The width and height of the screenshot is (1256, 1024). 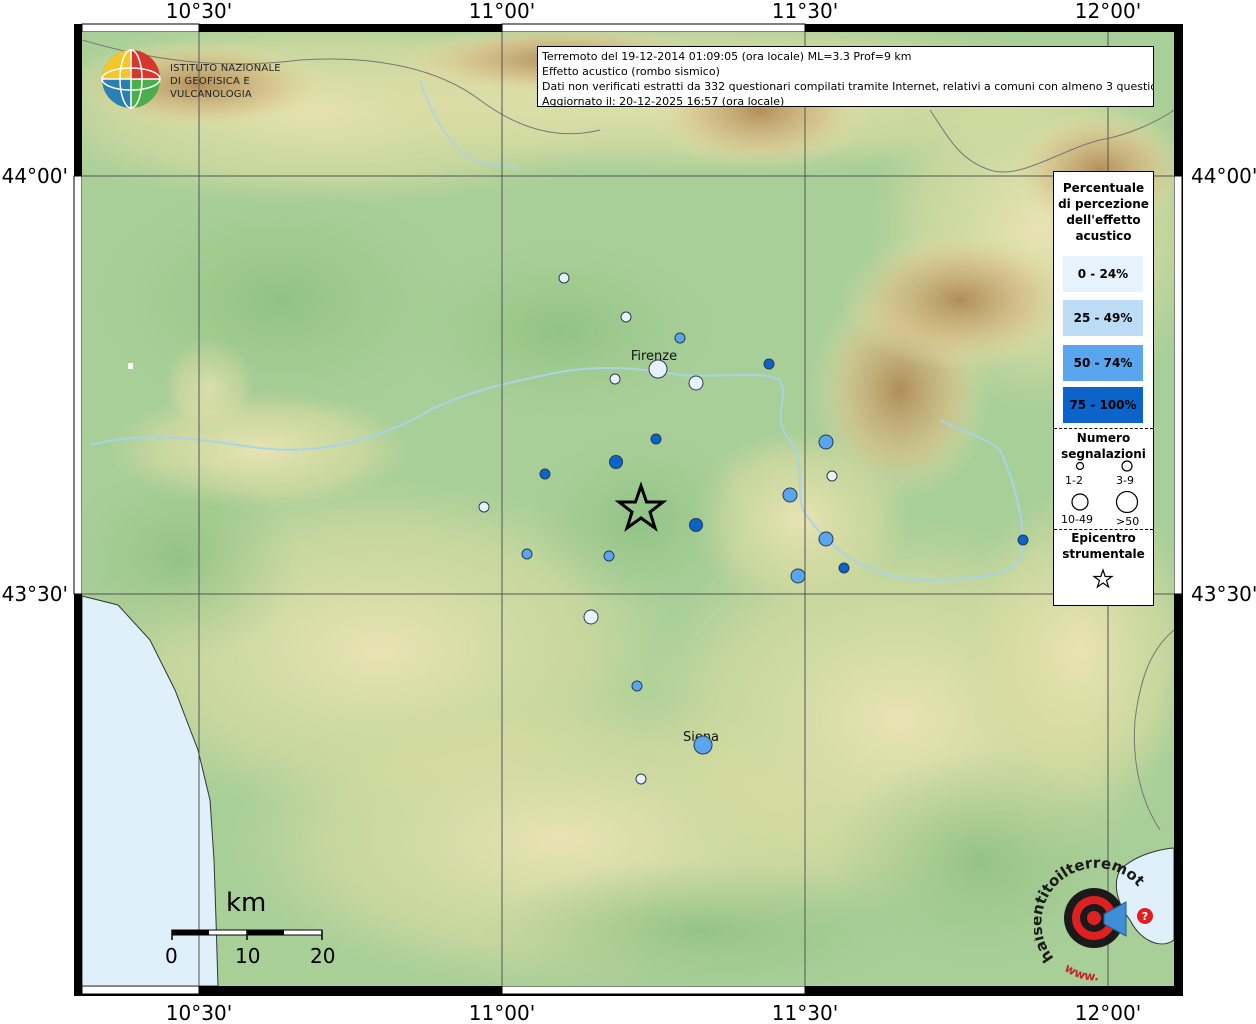 I want to click on axis-label-left: 43°30', so click(x=35, y=594).